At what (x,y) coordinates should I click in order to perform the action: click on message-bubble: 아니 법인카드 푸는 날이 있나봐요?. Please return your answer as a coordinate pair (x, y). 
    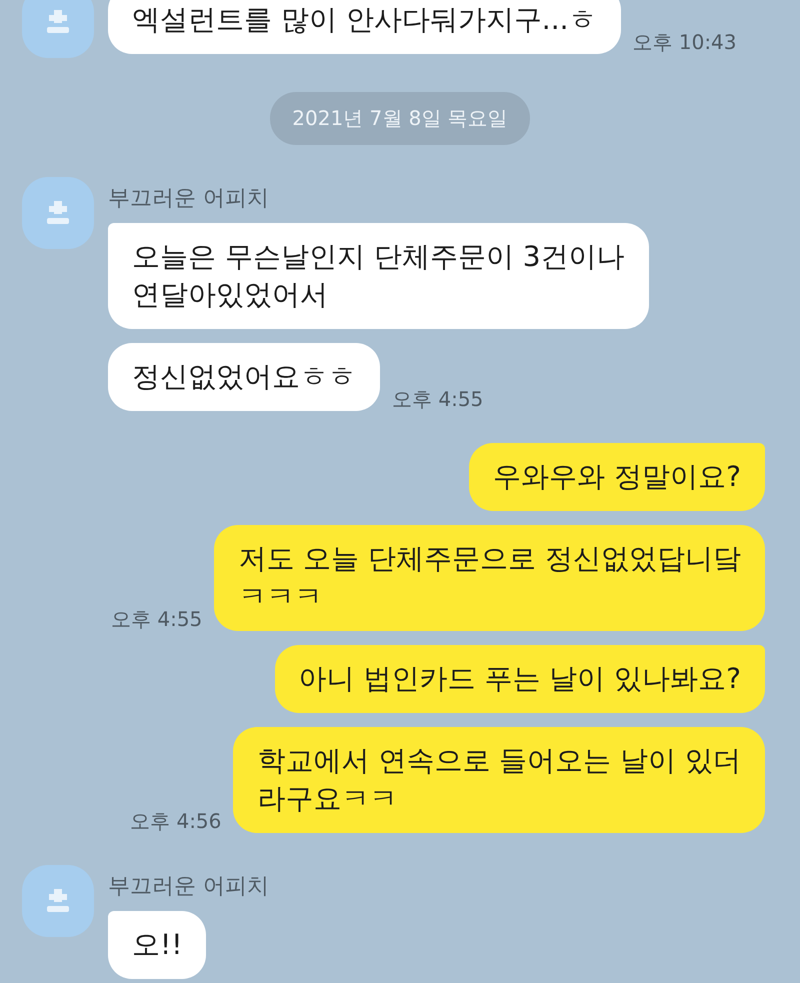
    Looking at the image, I should click on (519, 679).